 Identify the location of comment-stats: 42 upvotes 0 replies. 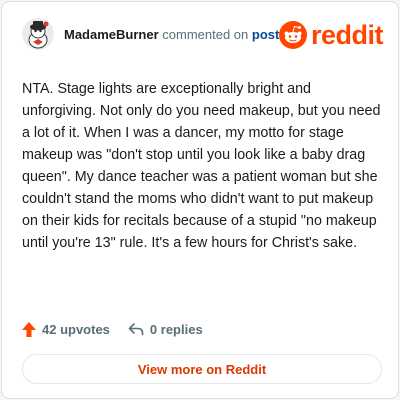
(112, 329).